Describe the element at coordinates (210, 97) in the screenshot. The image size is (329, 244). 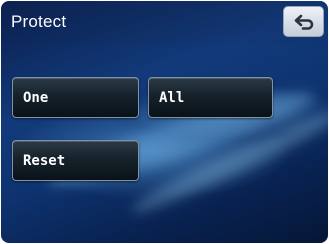
I see `protect-all-button: All` at that location.